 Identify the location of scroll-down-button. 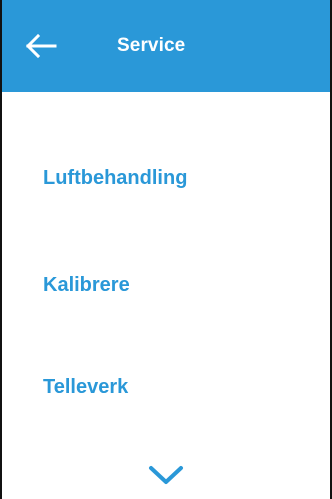
(166, 475).